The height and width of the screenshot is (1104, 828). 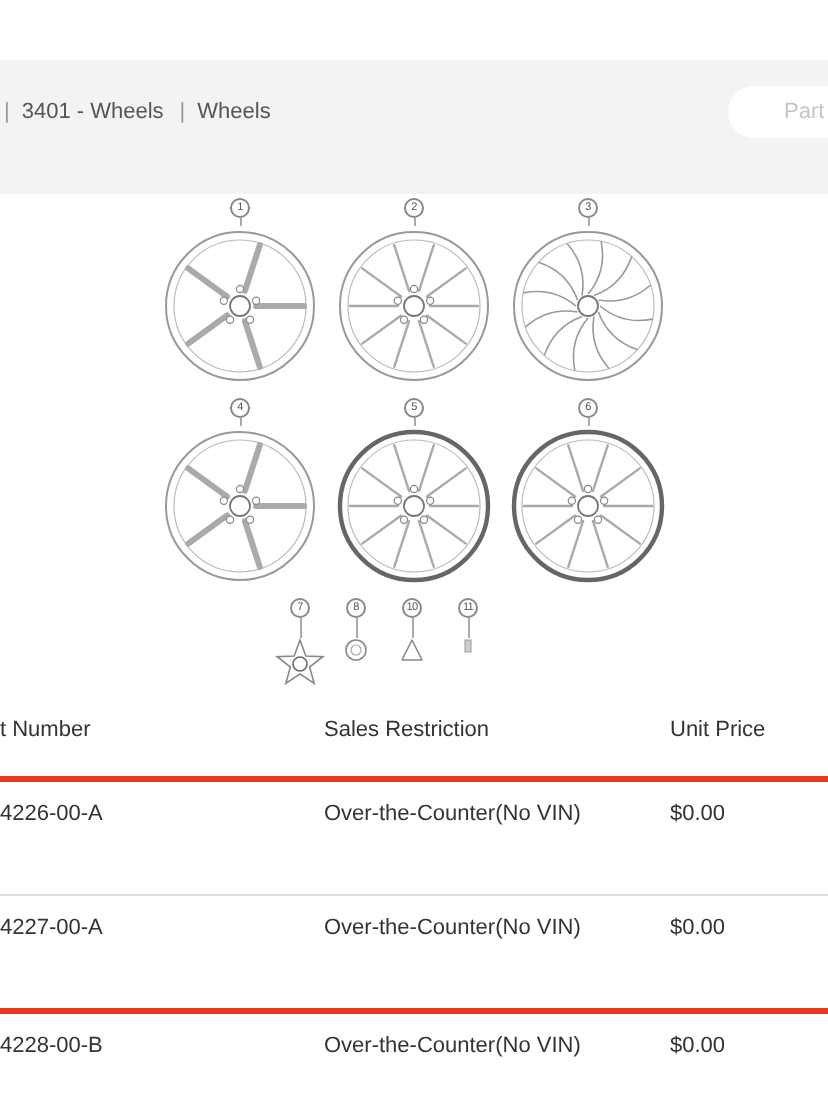 I want to click on table-cell-text: 4226-00-A, so click(x=52, y=814).